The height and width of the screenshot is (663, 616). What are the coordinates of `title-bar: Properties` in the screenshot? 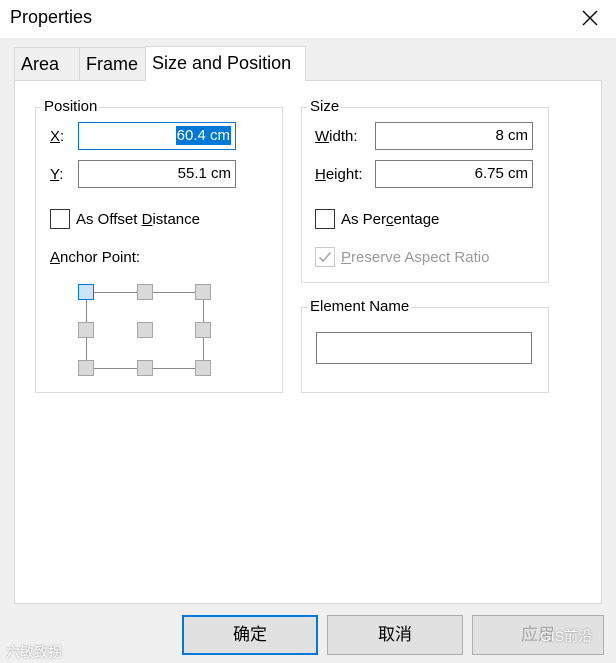 It's located at (308, 19).